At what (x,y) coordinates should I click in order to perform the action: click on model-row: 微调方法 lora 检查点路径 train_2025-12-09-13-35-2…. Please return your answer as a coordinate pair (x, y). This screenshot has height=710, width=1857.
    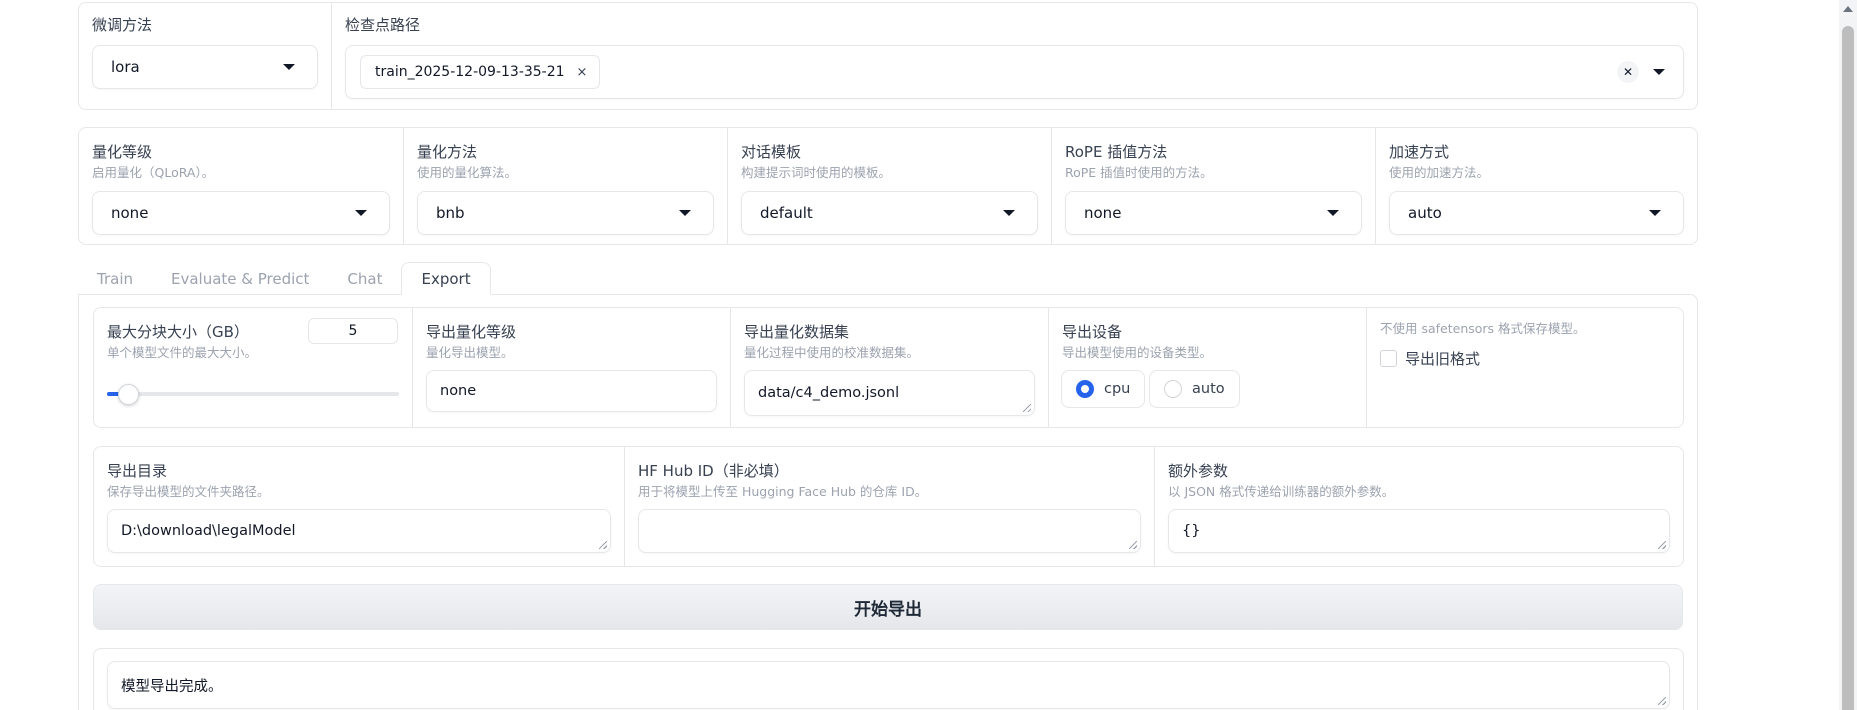
    Looking at the image, I should click on (888, 56).